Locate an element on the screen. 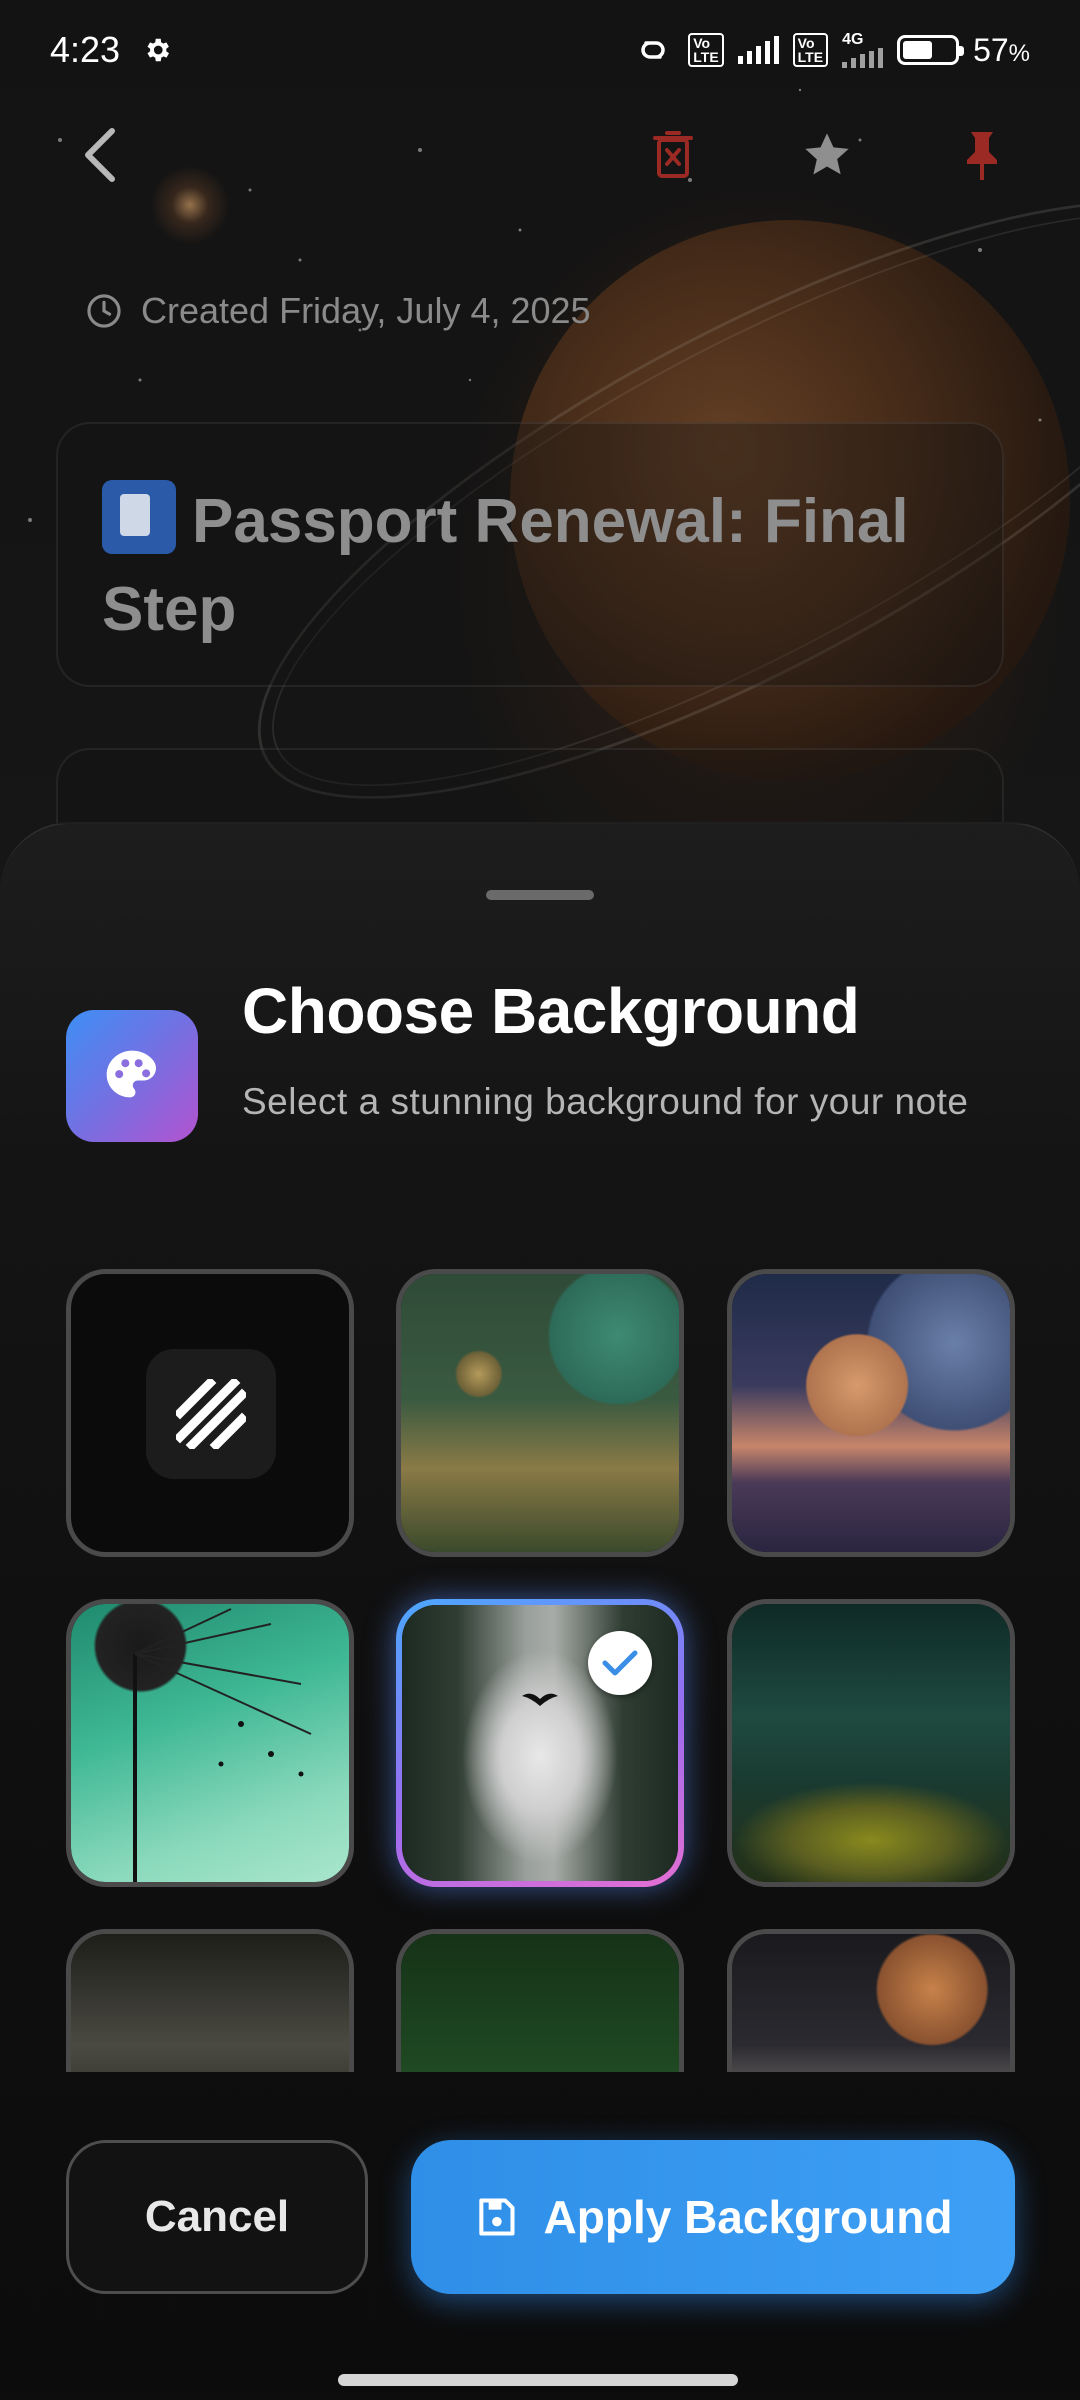 This screenshot has width=1080, height=2400. status-time: 4:23 is located at coordinates (85, 49).